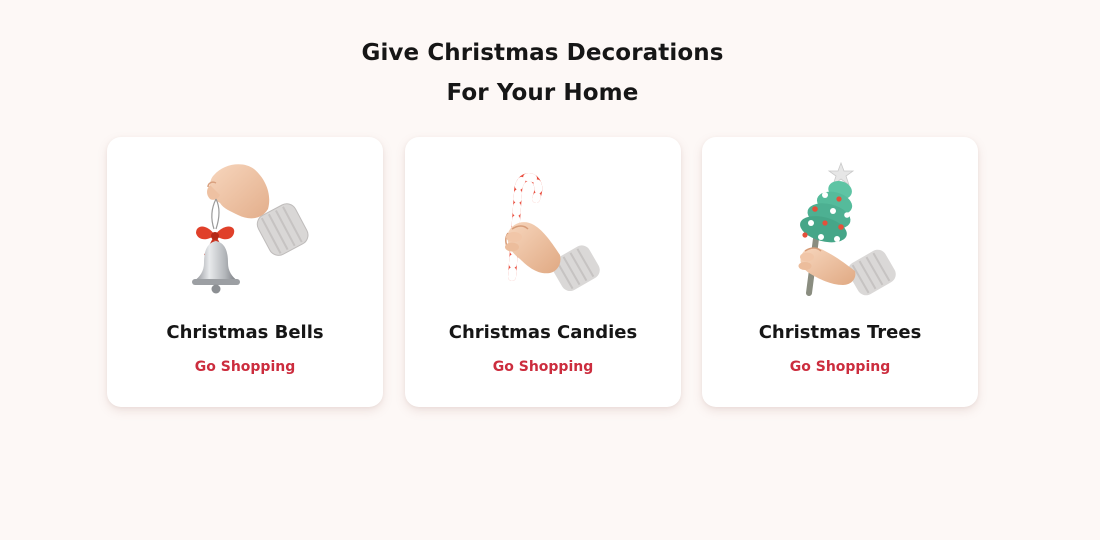  I want to click on card-christmas-bells: Christmas Bells Go Shopping, so click(245, 272).